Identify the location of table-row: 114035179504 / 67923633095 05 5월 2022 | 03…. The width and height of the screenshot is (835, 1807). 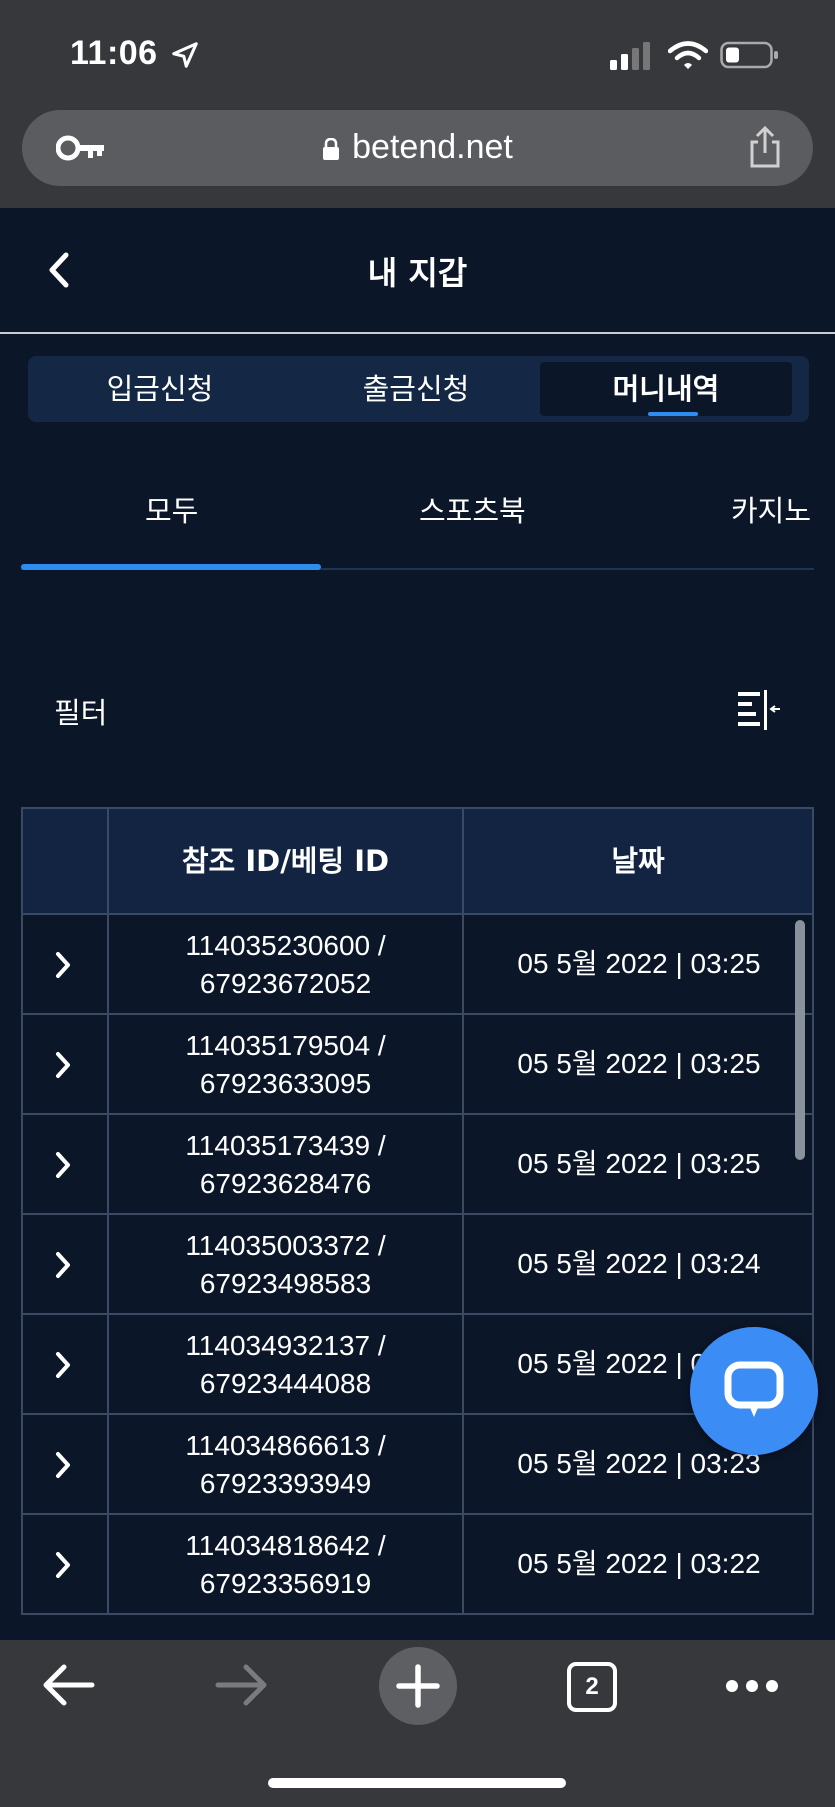
(417, 1065).